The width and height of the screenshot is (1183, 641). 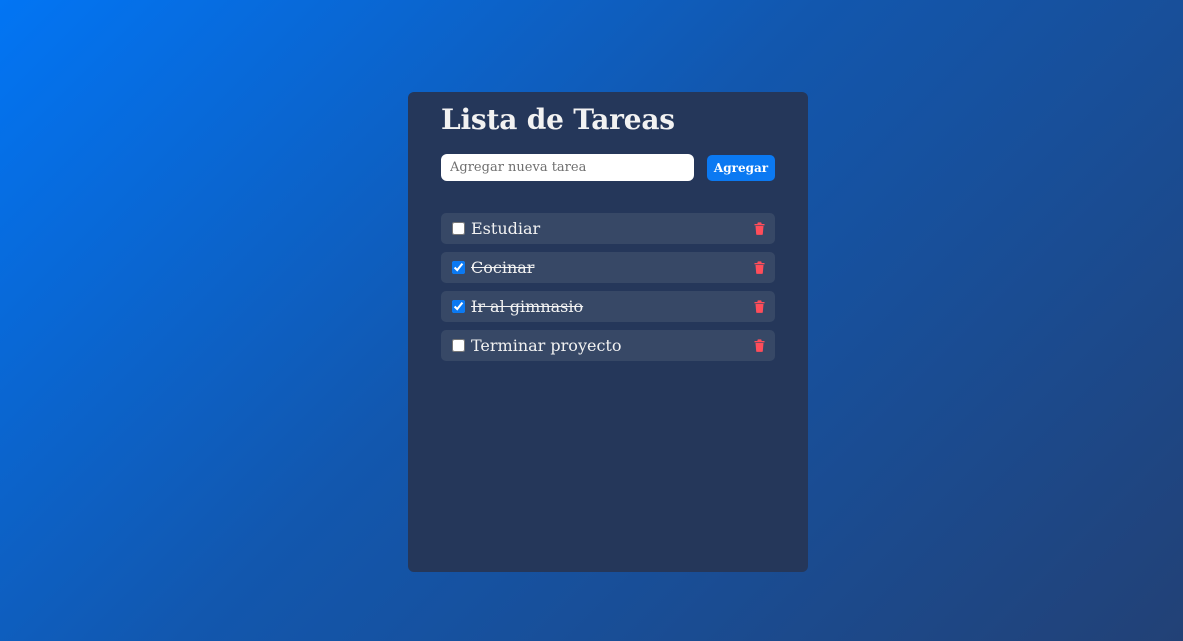 I want to click on task-item: Estudiar, so click(x=608, y=228).